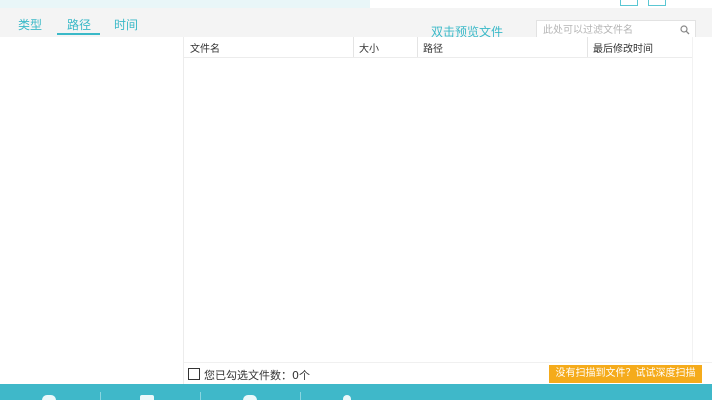 This screenshot has height=400, width=712. Describe the element at coordinates (347, 397) in the screenshot. I see `edit-icon` at that location.